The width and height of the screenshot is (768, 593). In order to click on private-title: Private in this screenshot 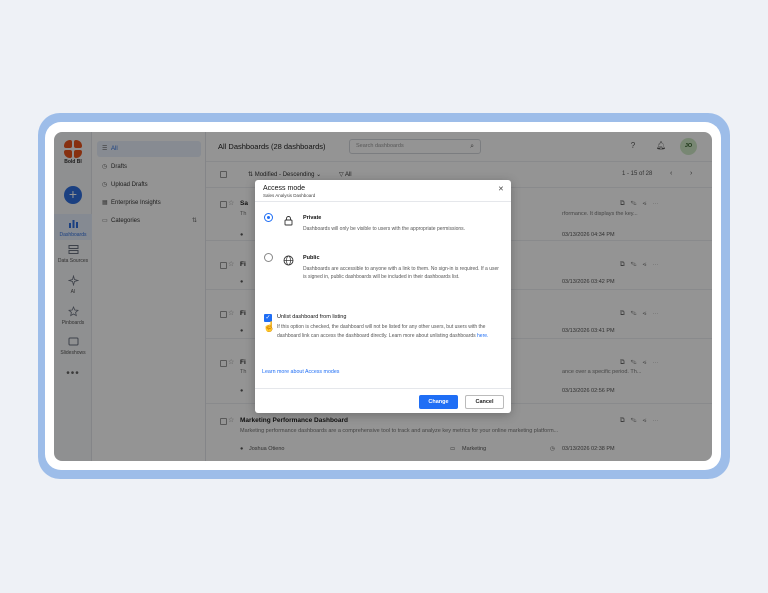, I will do `click(312, 218)`.